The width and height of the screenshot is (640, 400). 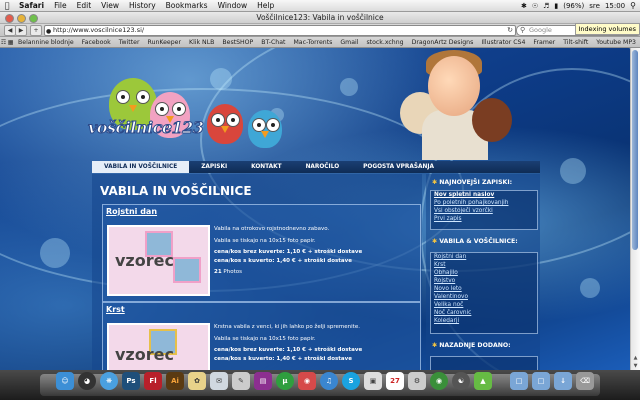 What do you see at coordinates (574, 5) in the screenshot?
I see `battery-percent: (96%)` at bounding box center [574, 5].